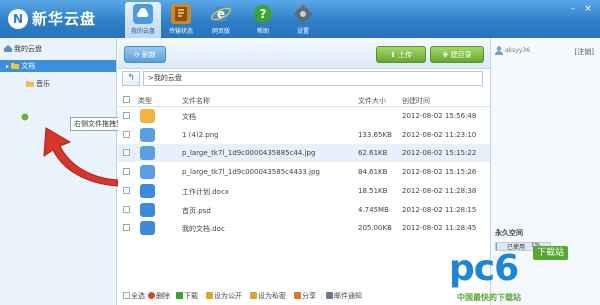 Image resolution: width=600 pixels, height=305 pixels. Describe the element at coordinates (461, 55) in the screenshot. I see `new-folder-label: 建目录` at that location.